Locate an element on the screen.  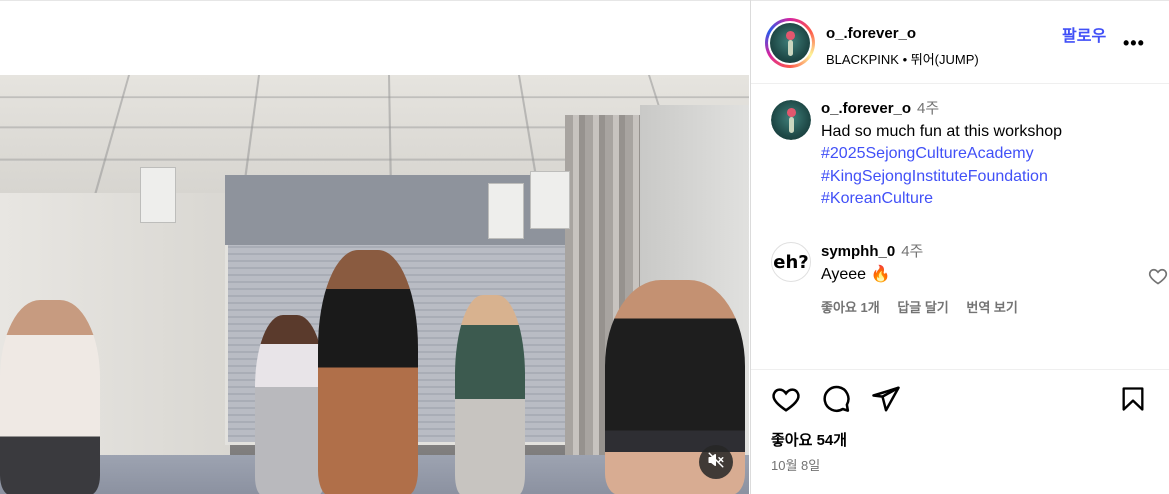
caption-username: o_.forever_o is located at coordinates (866, 108).